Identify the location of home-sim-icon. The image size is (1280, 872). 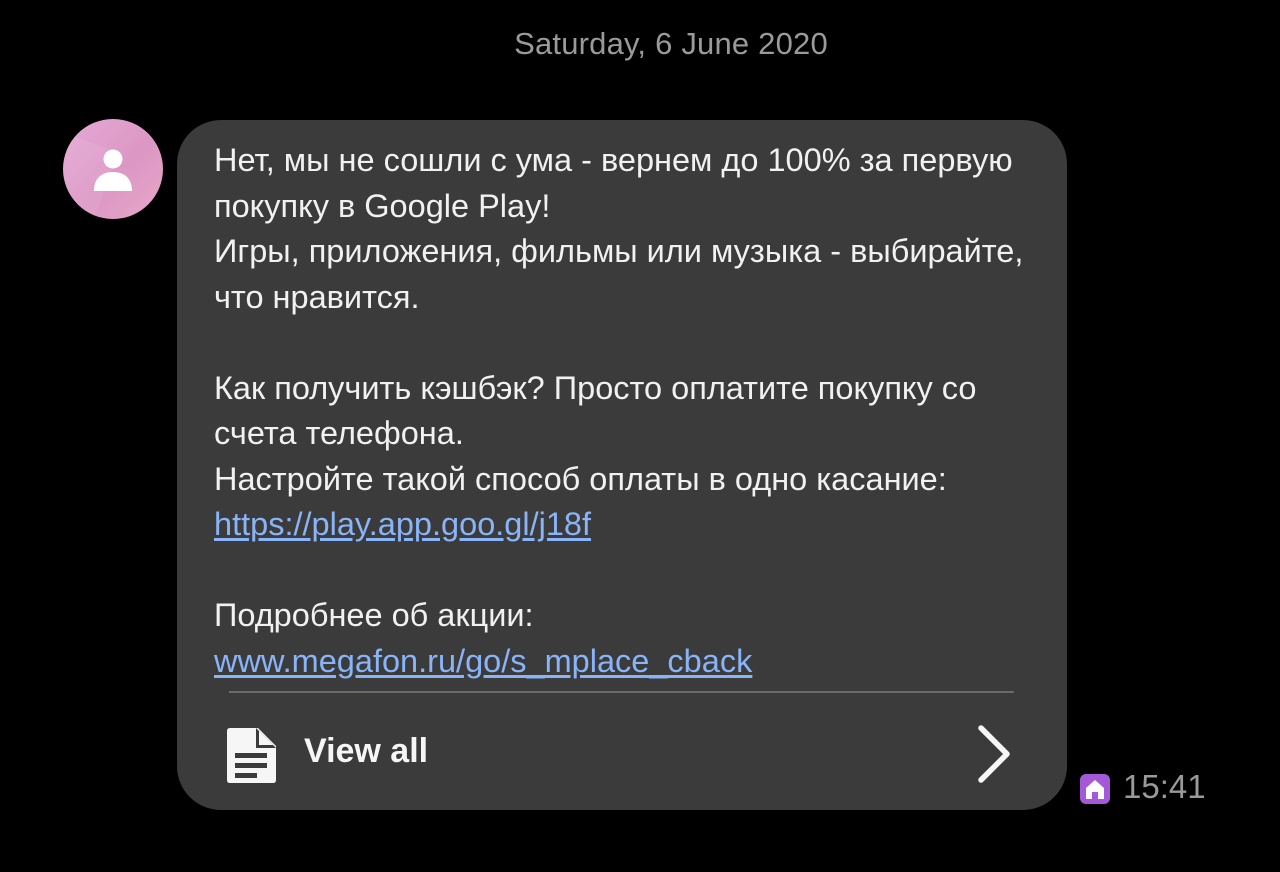
(1095, 789).